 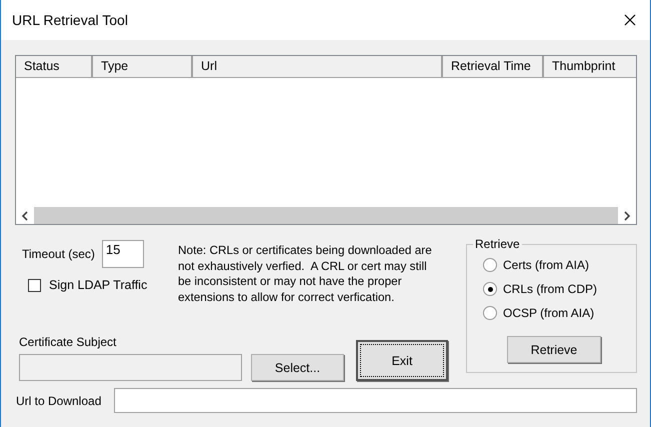 What do you see at coordinates (497, 244) in the screenshot?
I see `group-title: Retrieve` at bounding box center [497, 244].